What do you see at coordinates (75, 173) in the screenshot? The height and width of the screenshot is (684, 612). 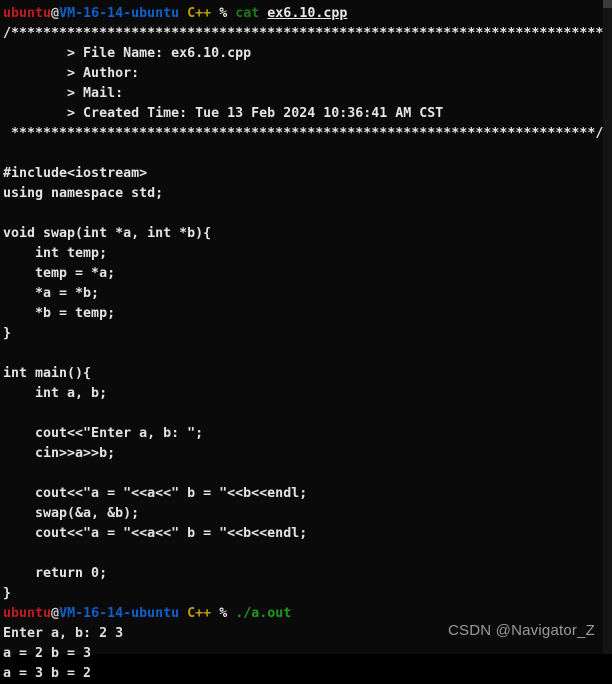 I see `source-code-line: #include<iostream>` at bounding box center [75, 173].